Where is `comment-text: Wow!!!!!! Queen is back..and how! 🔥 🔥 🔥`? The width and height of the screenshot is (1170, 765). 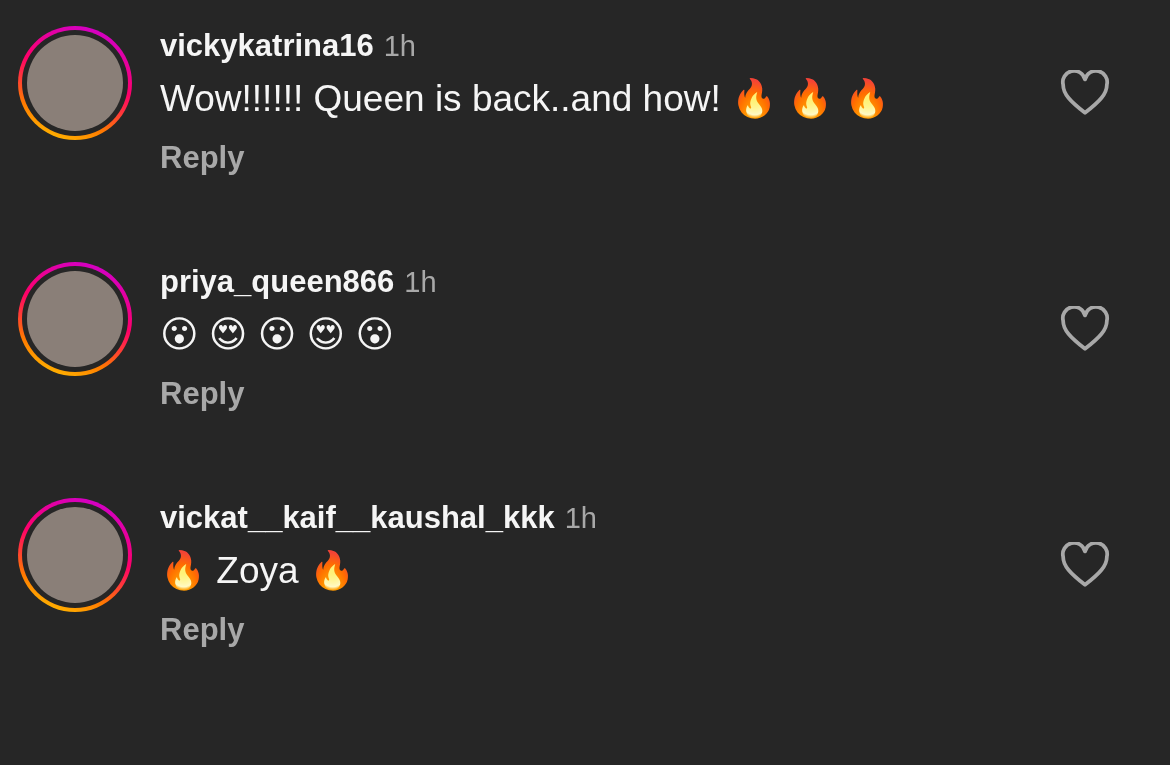 comment-text: Wow!!!!!! Queen is back..and how! 🔥 🔥 🔥 is located at coordinates (525, 99).